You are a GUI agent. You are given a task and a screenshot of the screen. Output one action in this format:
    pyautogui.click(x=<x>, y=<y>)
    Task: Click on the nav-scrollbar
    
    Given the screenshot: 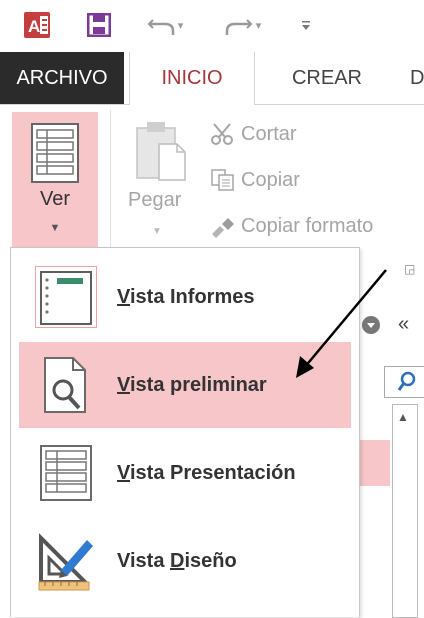 What is the action you would take?
    pyautogui.click(x=405, y=511)
    